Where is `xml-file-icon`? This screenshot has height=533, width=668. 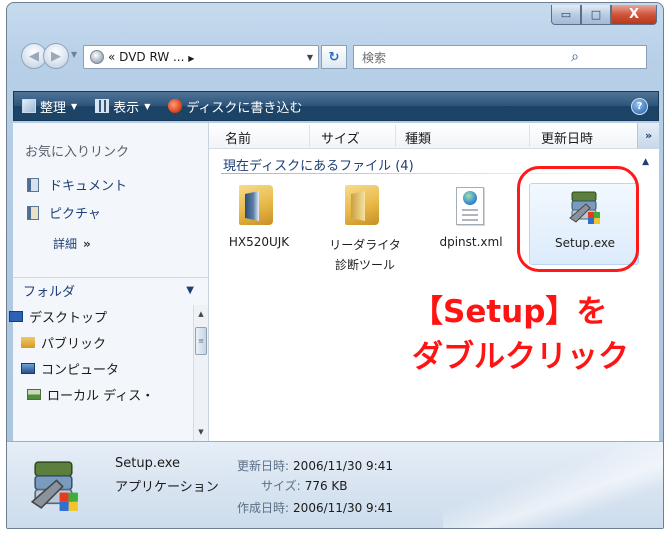
xml-file-icon is located at coordinates (470, 206).